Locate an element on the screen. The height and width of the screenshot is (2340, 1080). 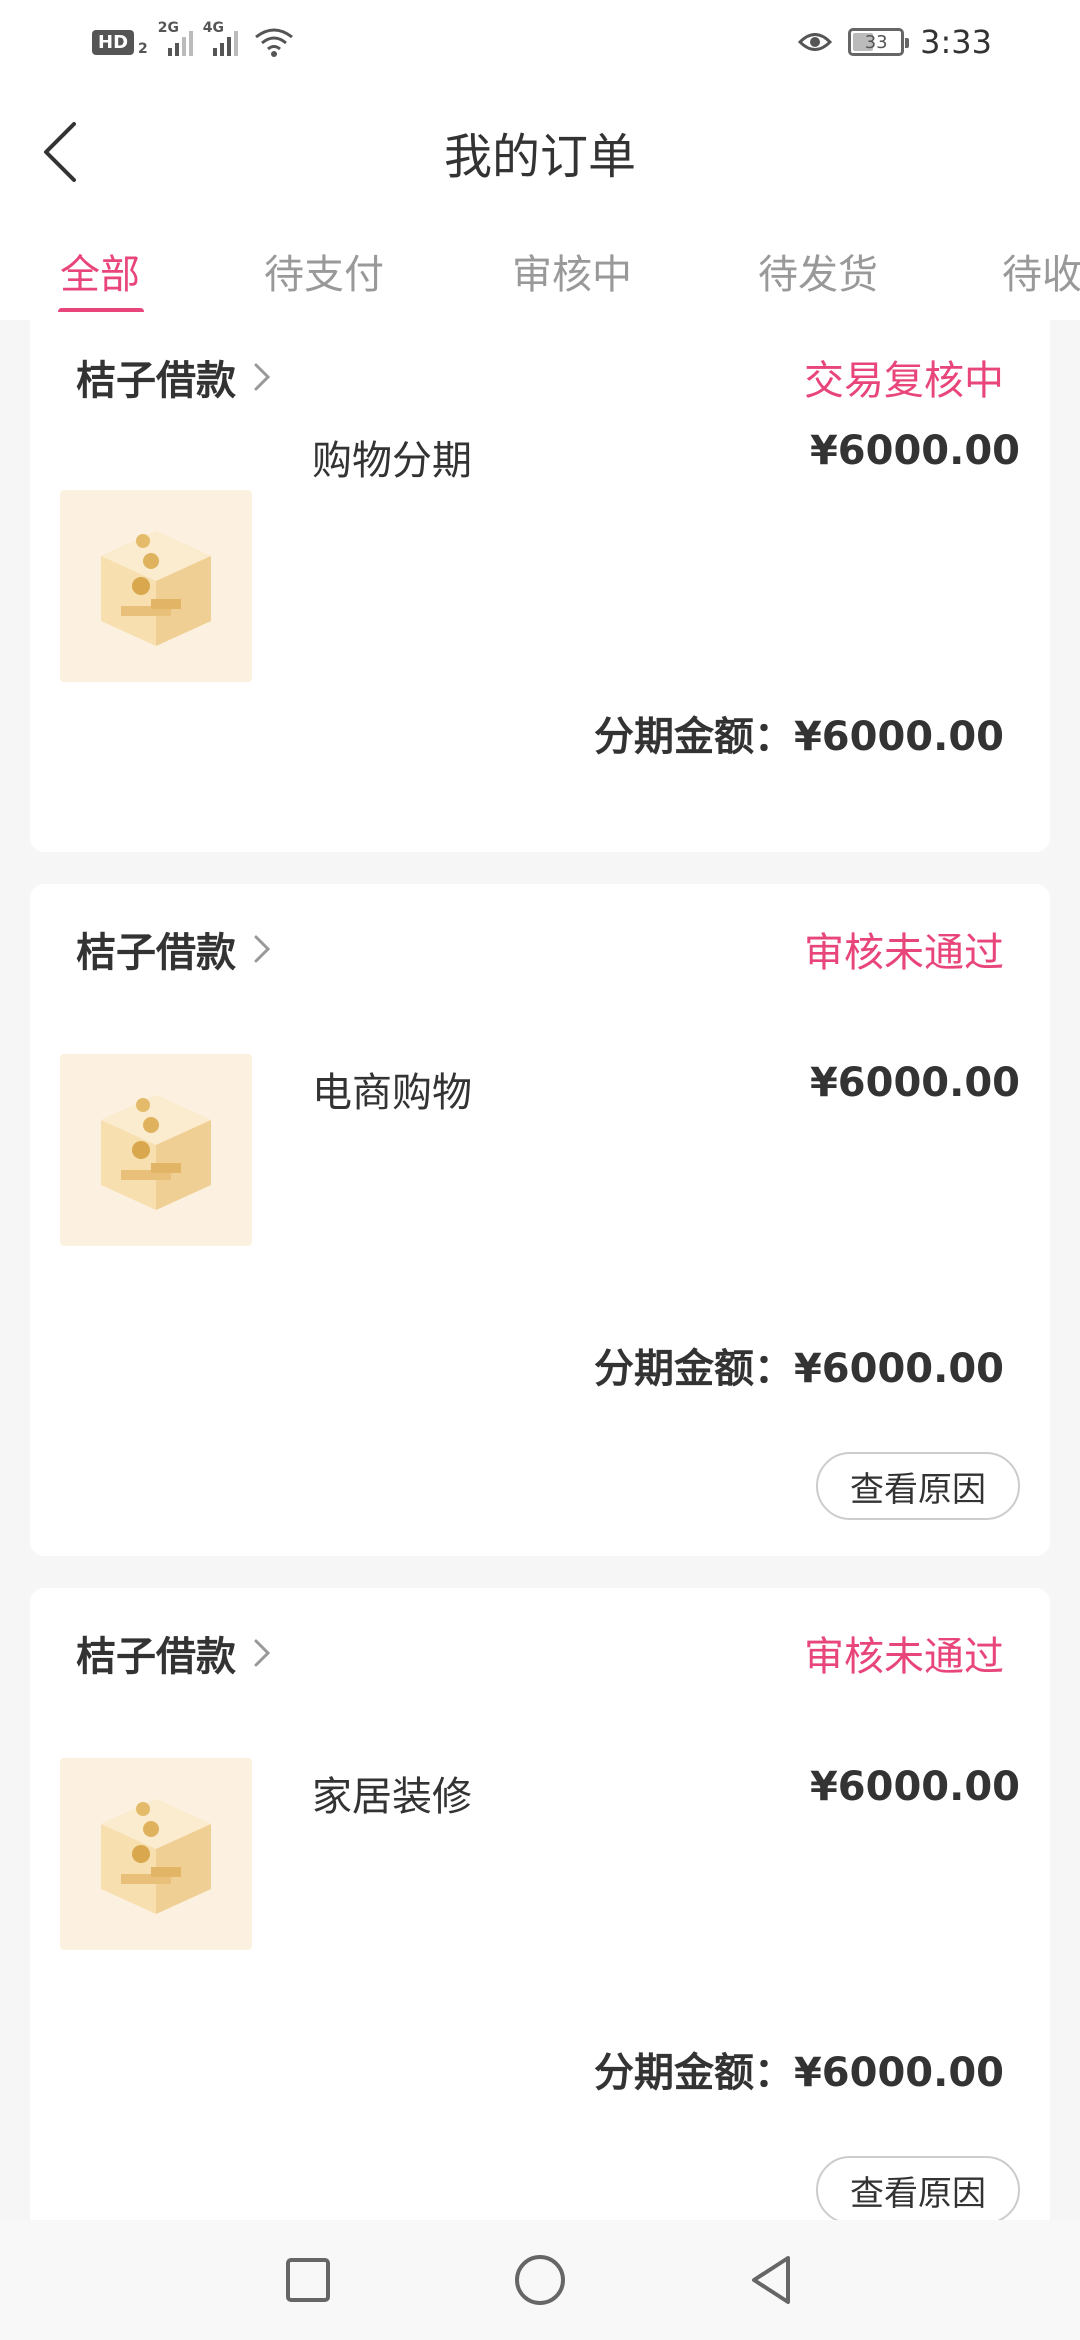
signal-4g-label: 4G is located at coordinates (213, 28).